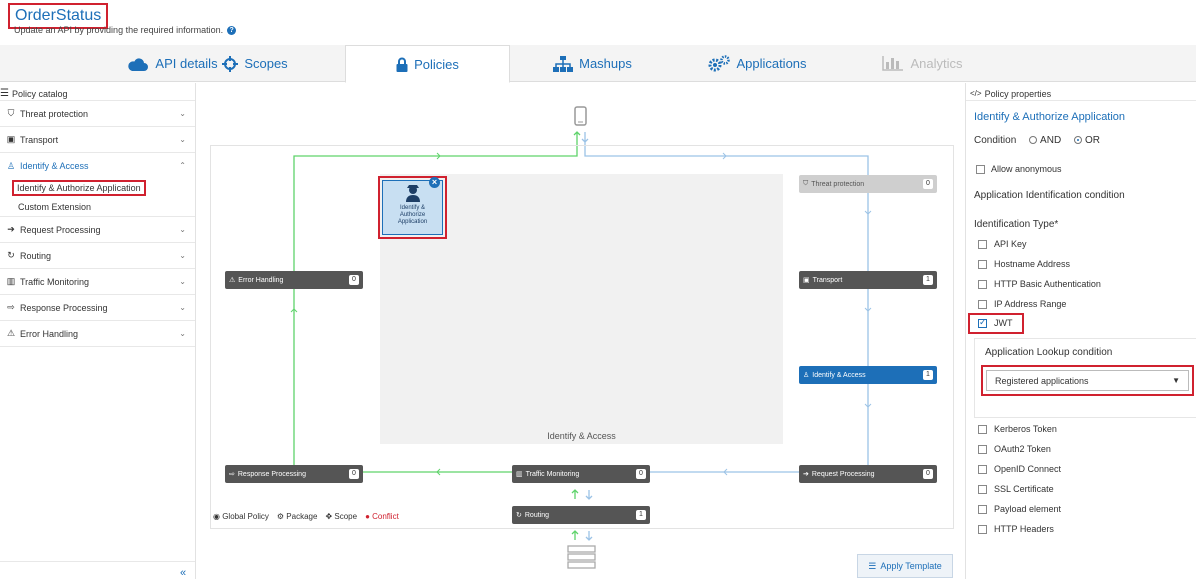 The height and width of the screenshot is (579, 1196). Describe the element at coordinates (1033, 140) in the screenshot. I see `radio-and` at that location.